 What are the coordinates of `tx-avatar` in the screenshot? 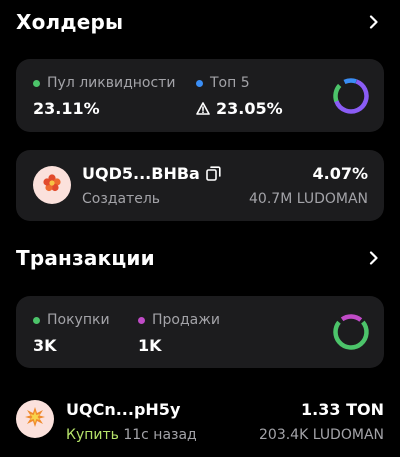 It's located at (35, 419).